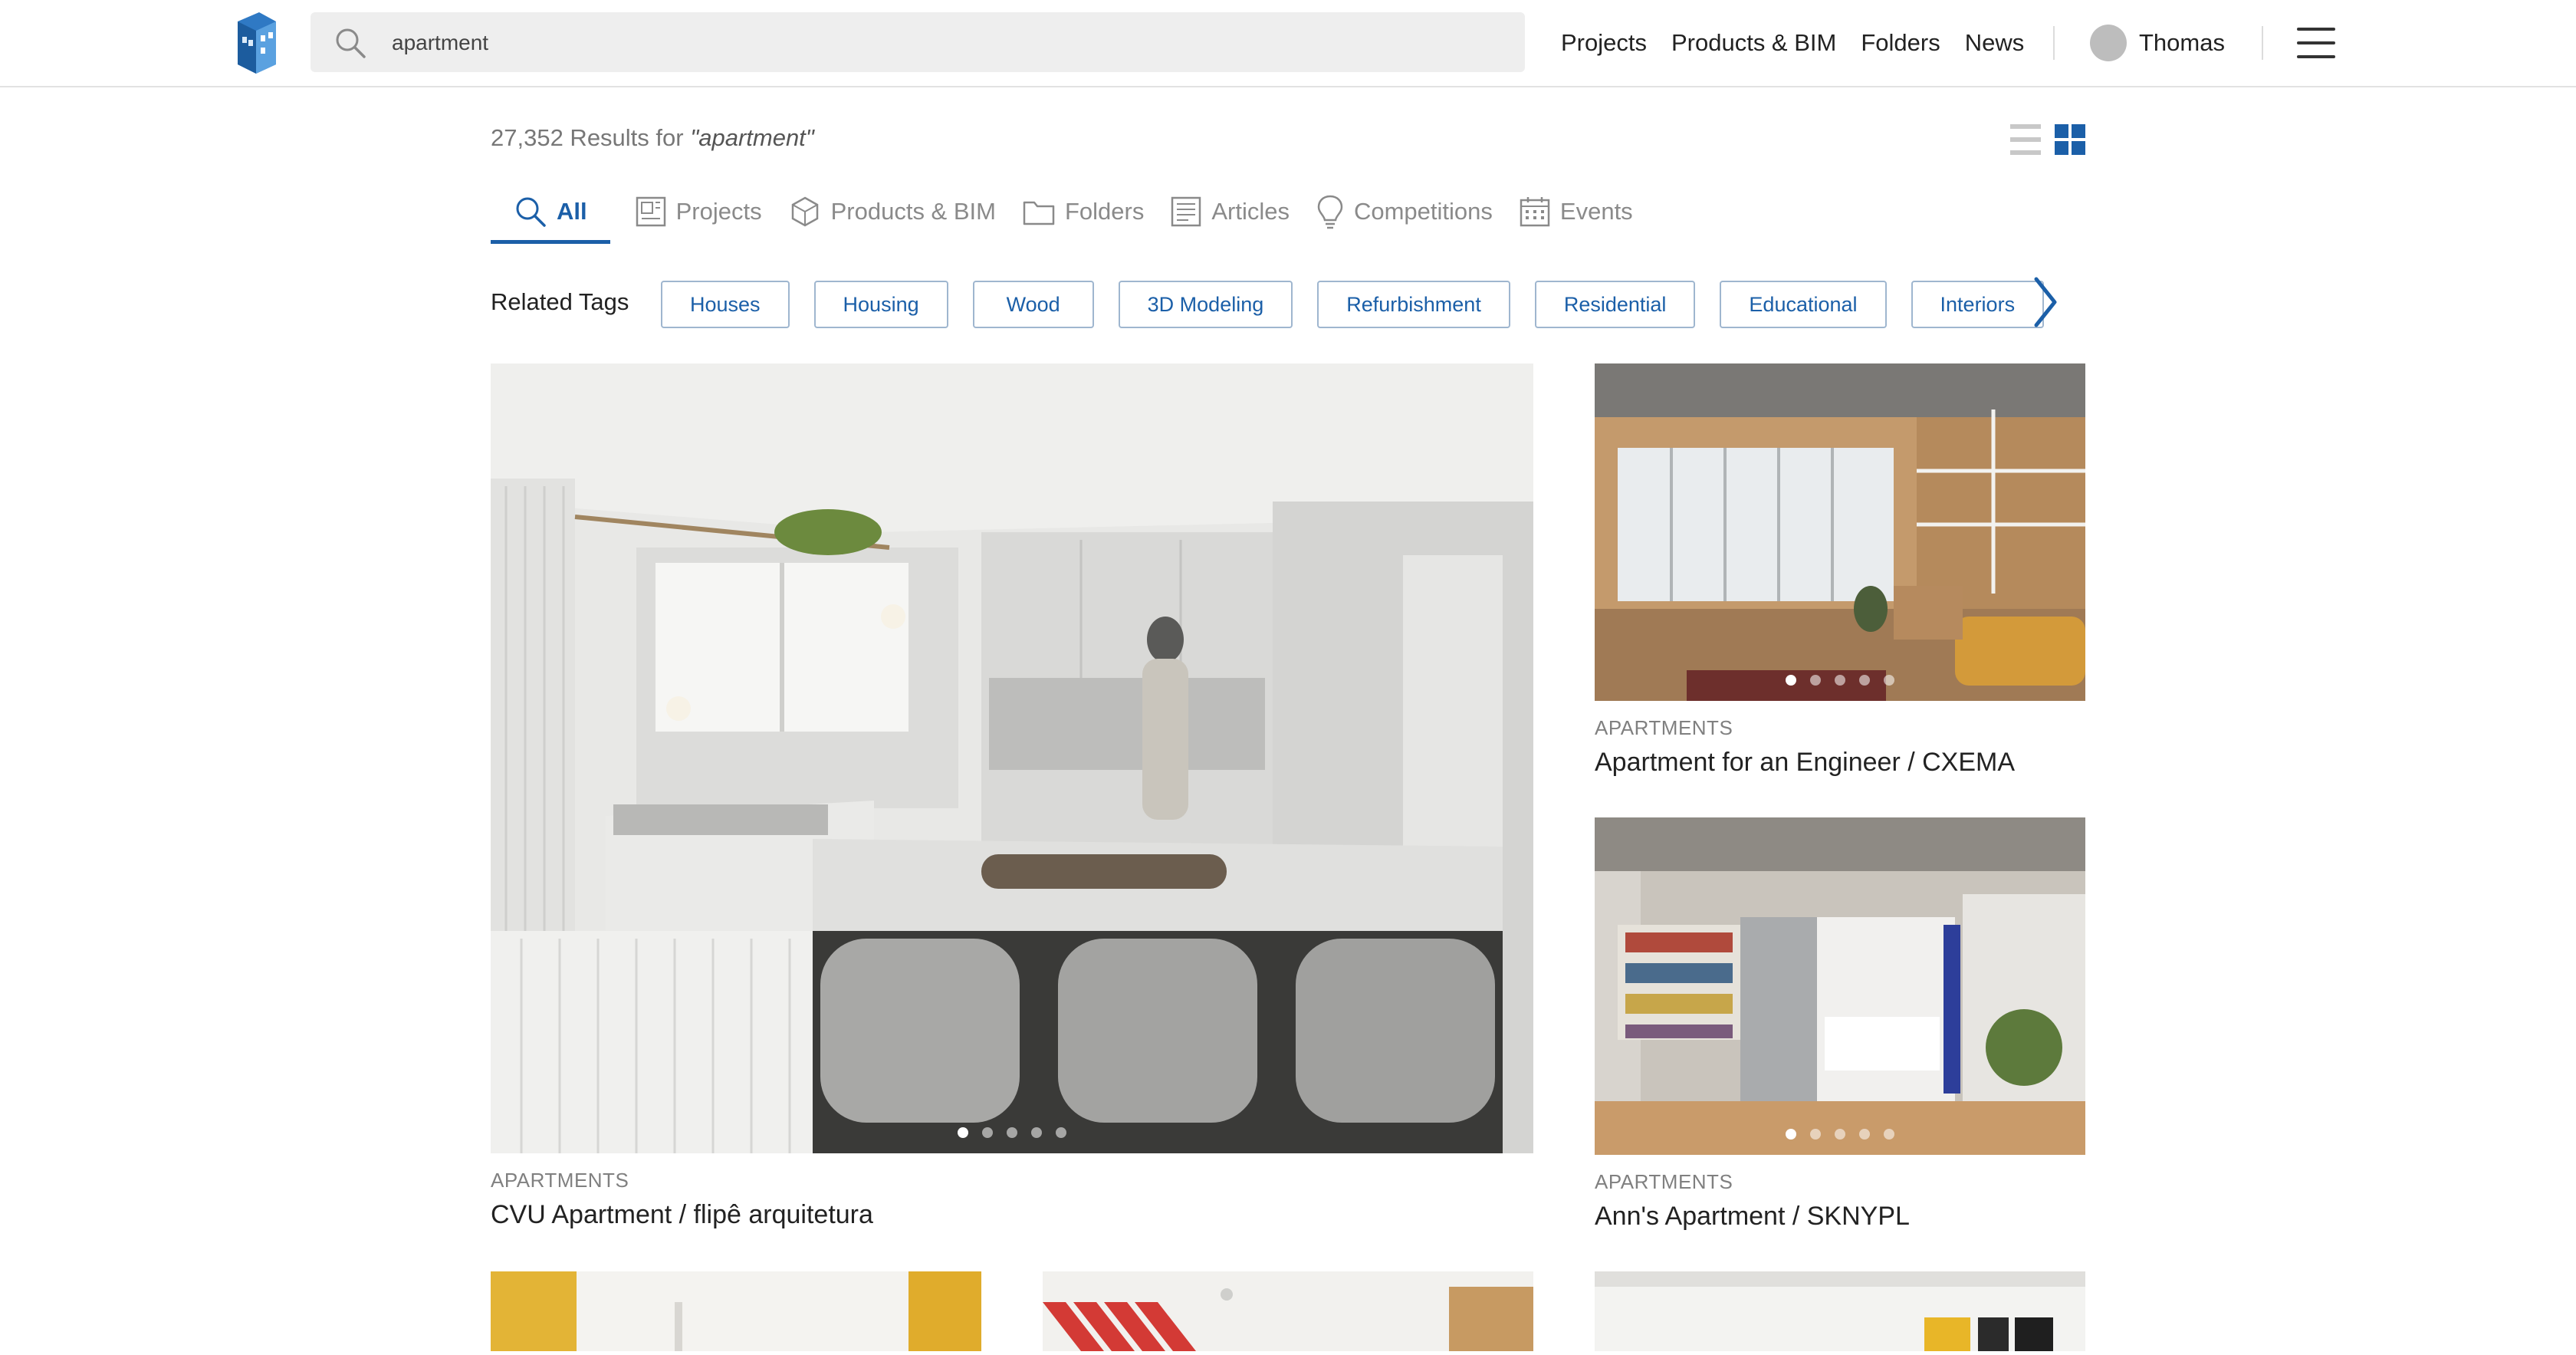  I want to click on avatar, so click(2109, 43).